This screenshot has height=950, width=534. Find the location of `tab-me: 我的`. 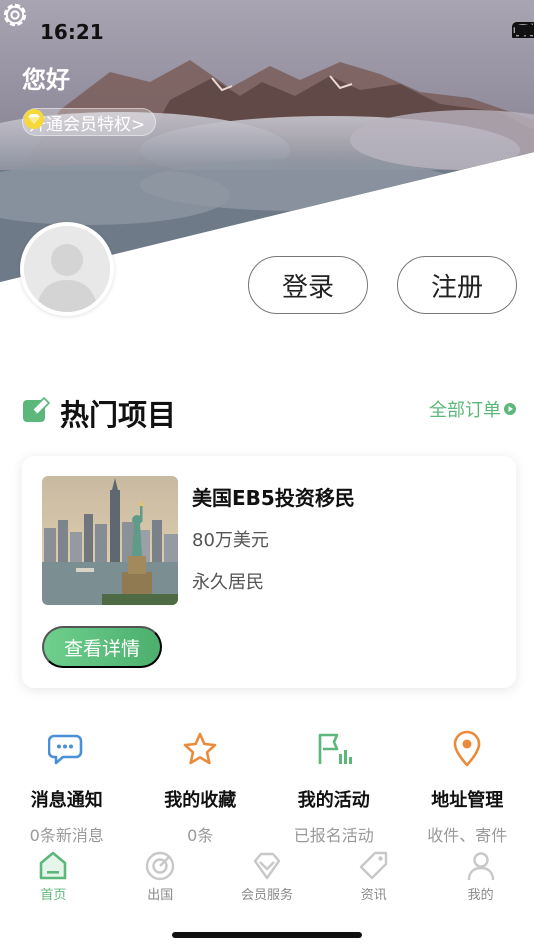

tab-me: 我的 is located at coordinates (480, 876).